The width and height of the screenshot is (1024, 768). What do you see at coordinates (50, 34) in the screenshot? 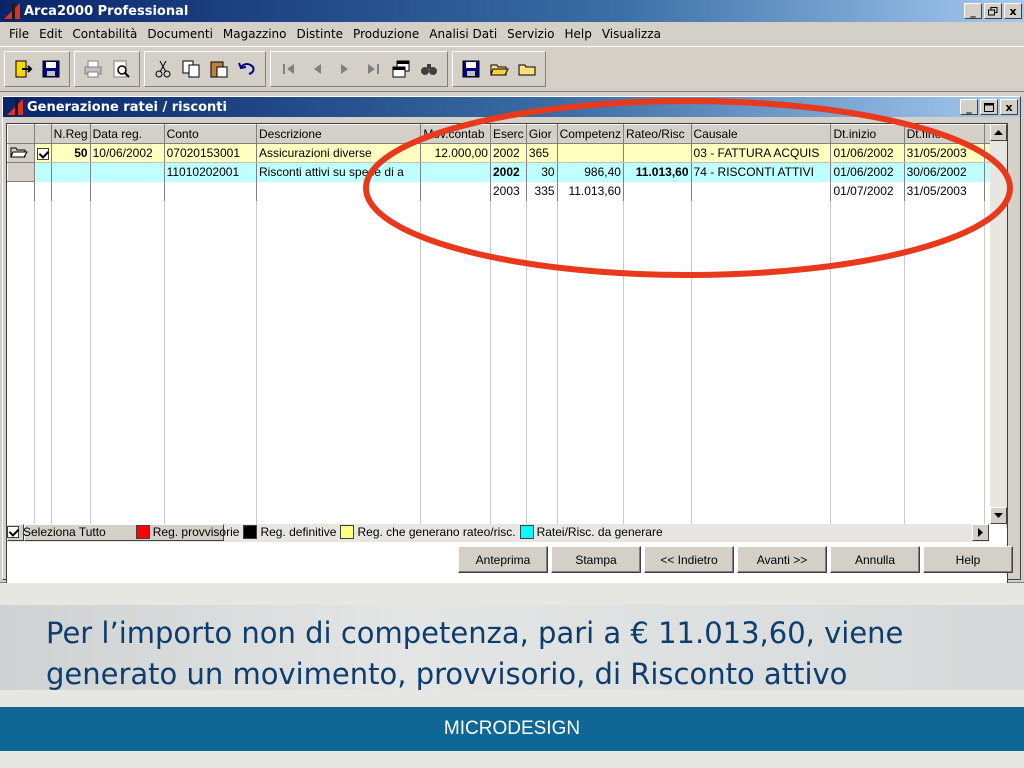
I see `menu-edit: Edit` at bounding box center [50, 34].